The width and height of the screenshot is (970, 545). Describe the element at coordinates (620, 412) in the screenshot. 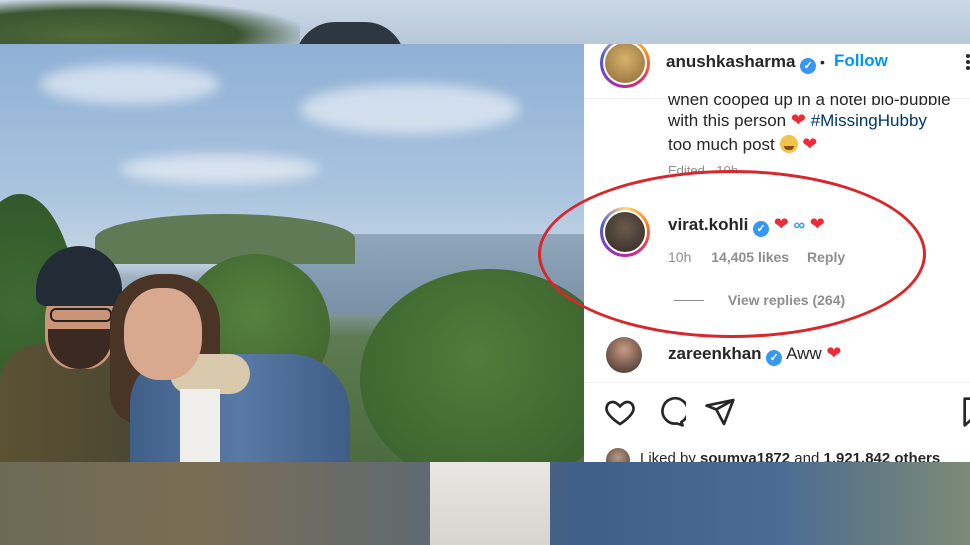

I see `heart-outline-icon` at that location.